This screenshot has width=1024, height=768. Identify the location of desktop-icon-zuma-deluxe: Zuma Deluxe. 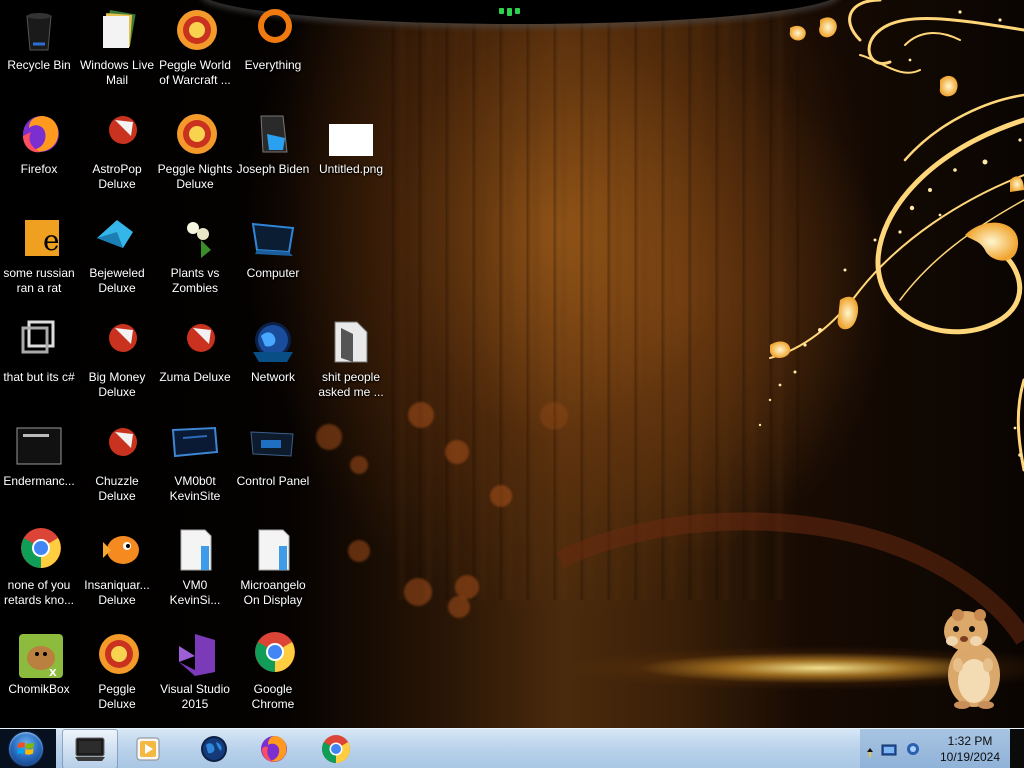
(195, 362).